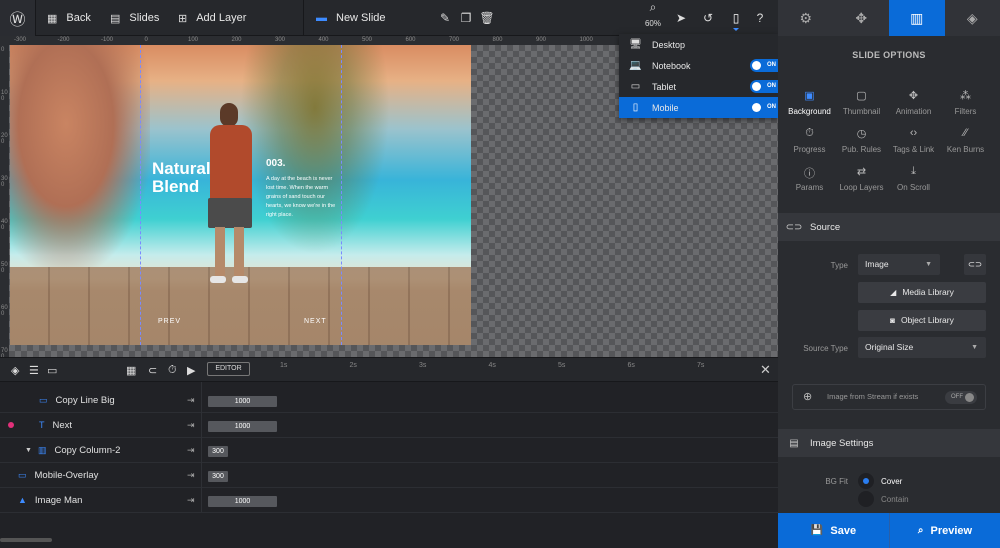  Describe the element at coordinates (698, 107) in the screenshot. I see `device-item-mobile: ▯ Mobile ON` at that location.